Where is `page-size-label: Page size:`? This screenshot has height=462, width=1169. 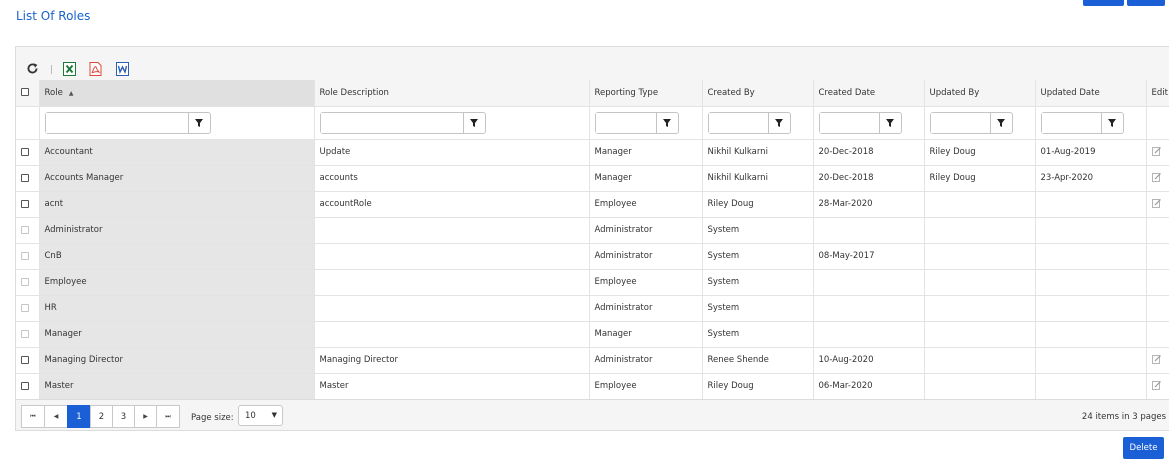
page-size-label: Page size: is located at coordinates (212, 418).